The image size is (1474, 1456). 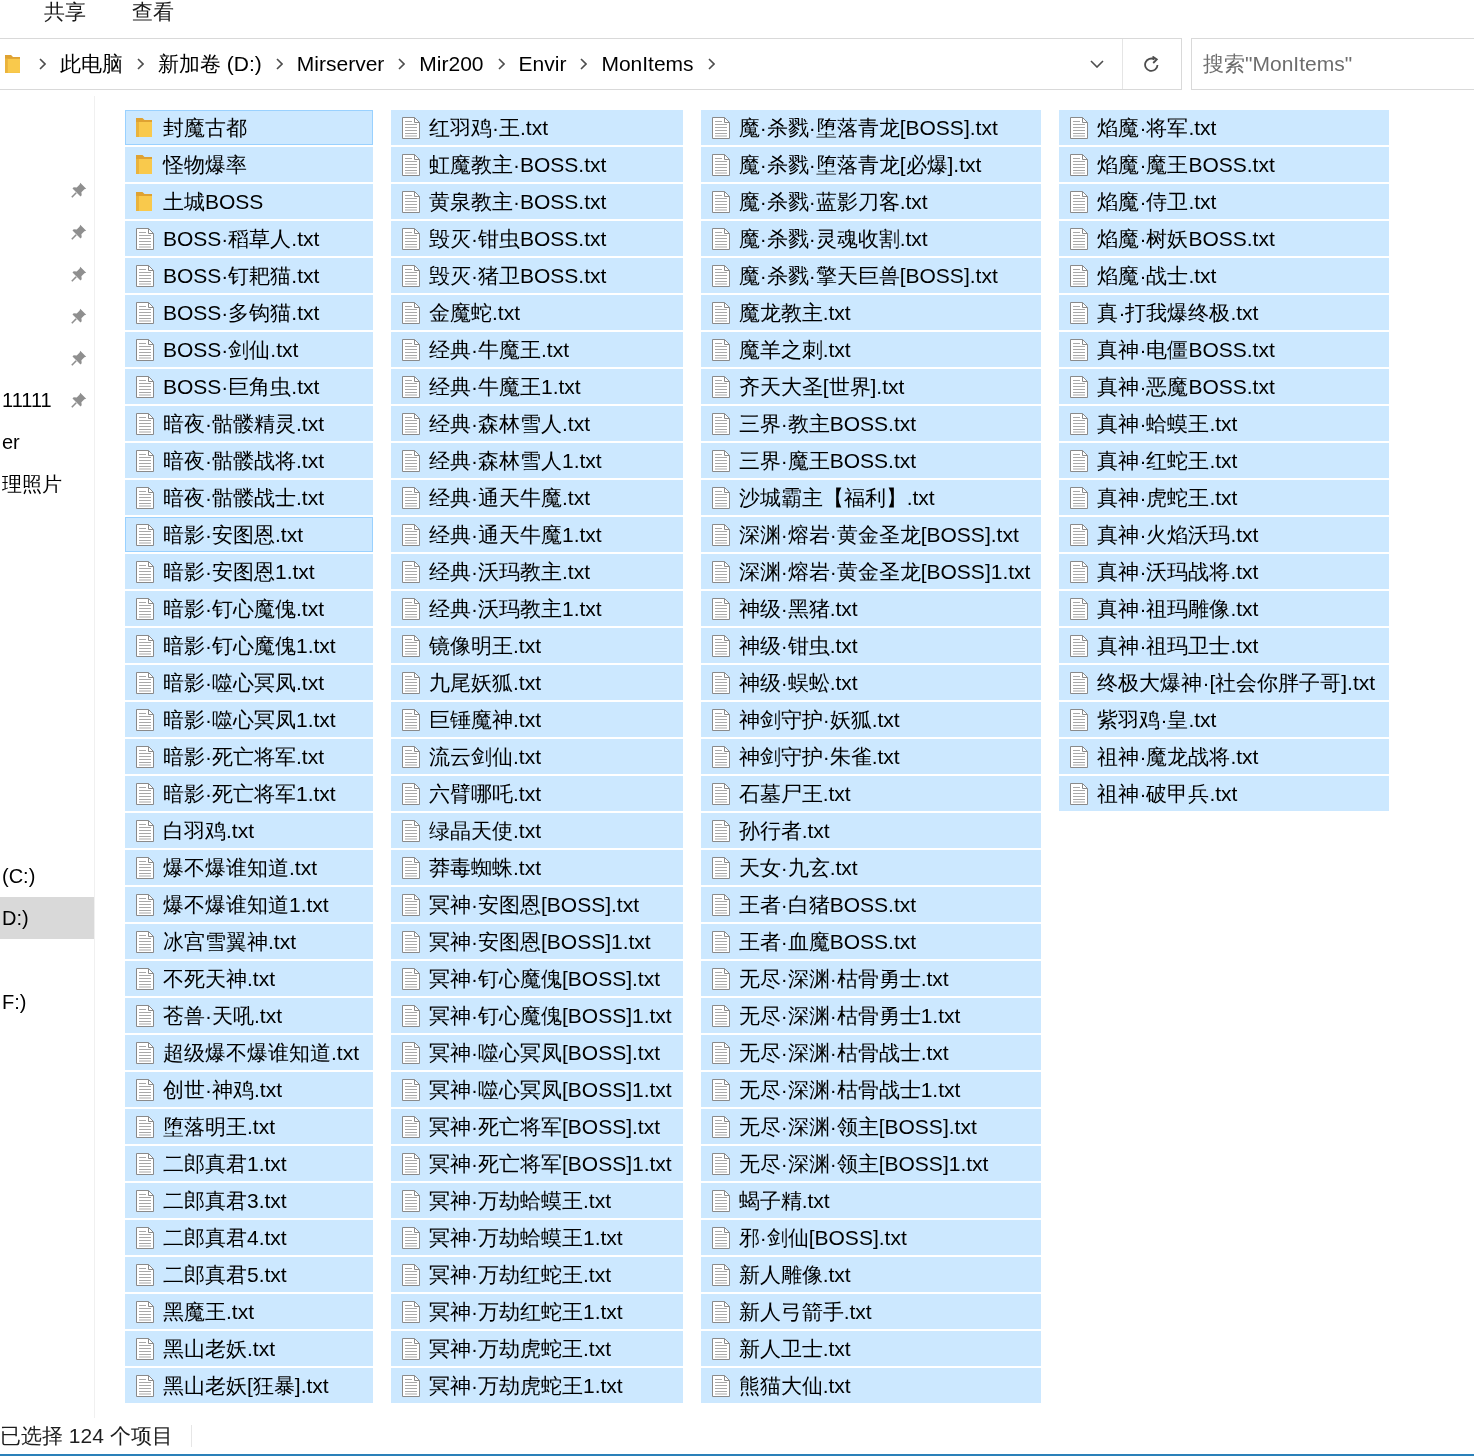 What do you see at coordinates (591, 64) in the screenshot?
I see `address-bar: 此电脑 新加卷 (D:) Mirserver Mir200 Envir MonItems` at bounding box center [591, 64].